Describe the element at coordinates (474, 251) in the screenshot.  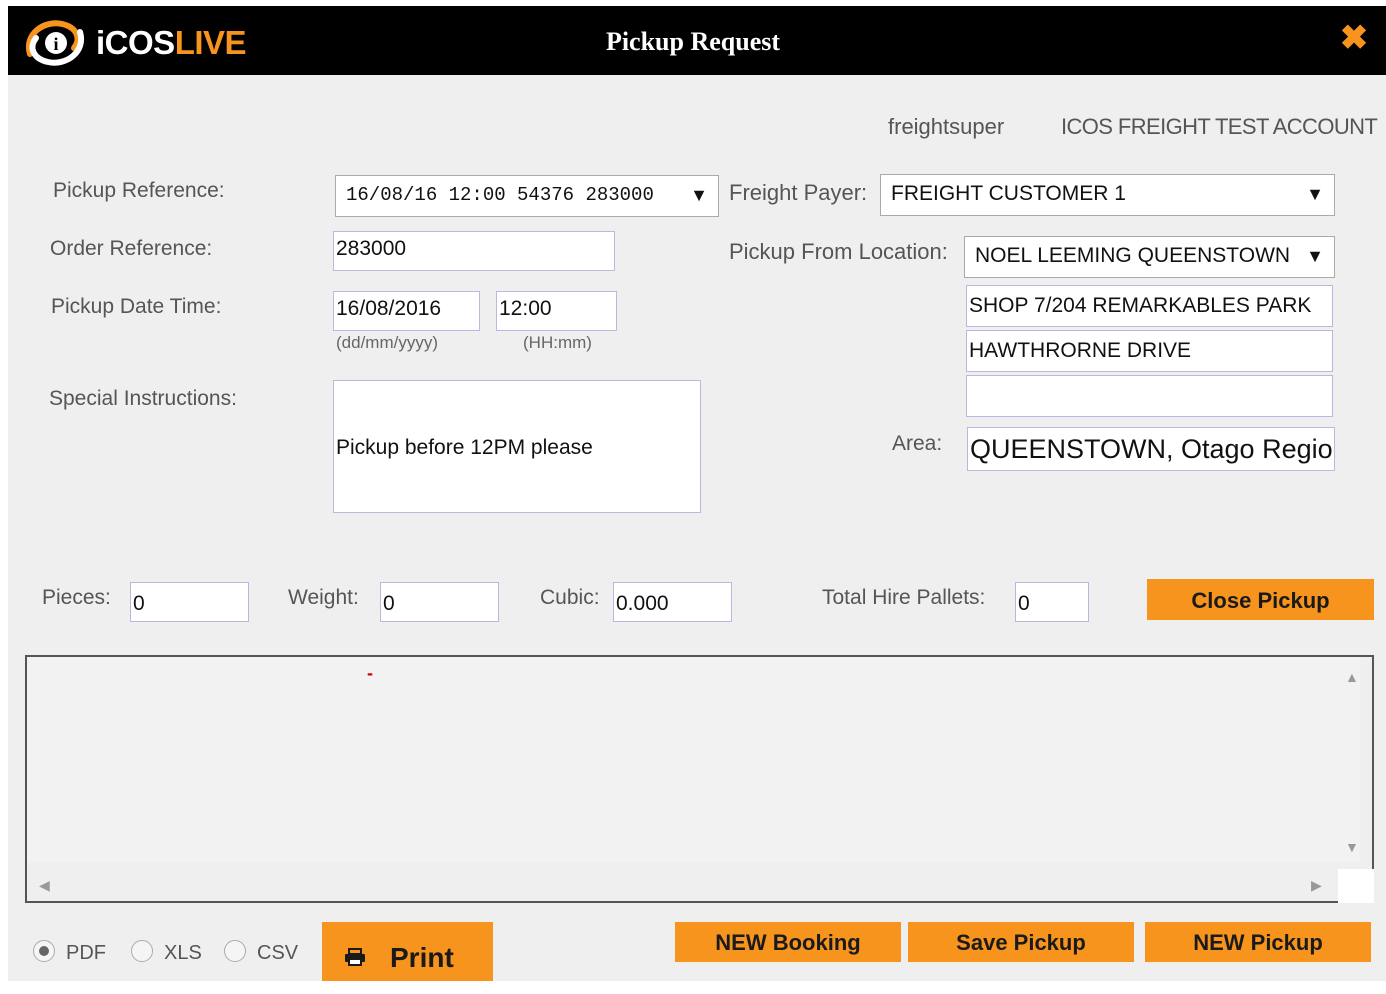
I see `order-reference-input: 283000` at that location.